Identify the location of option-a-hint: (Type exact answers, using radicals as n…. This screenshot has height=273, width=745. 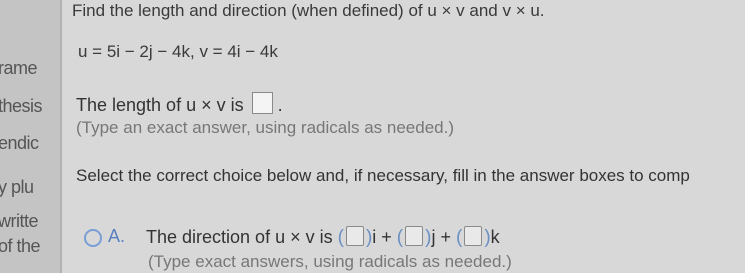
(330, 261).